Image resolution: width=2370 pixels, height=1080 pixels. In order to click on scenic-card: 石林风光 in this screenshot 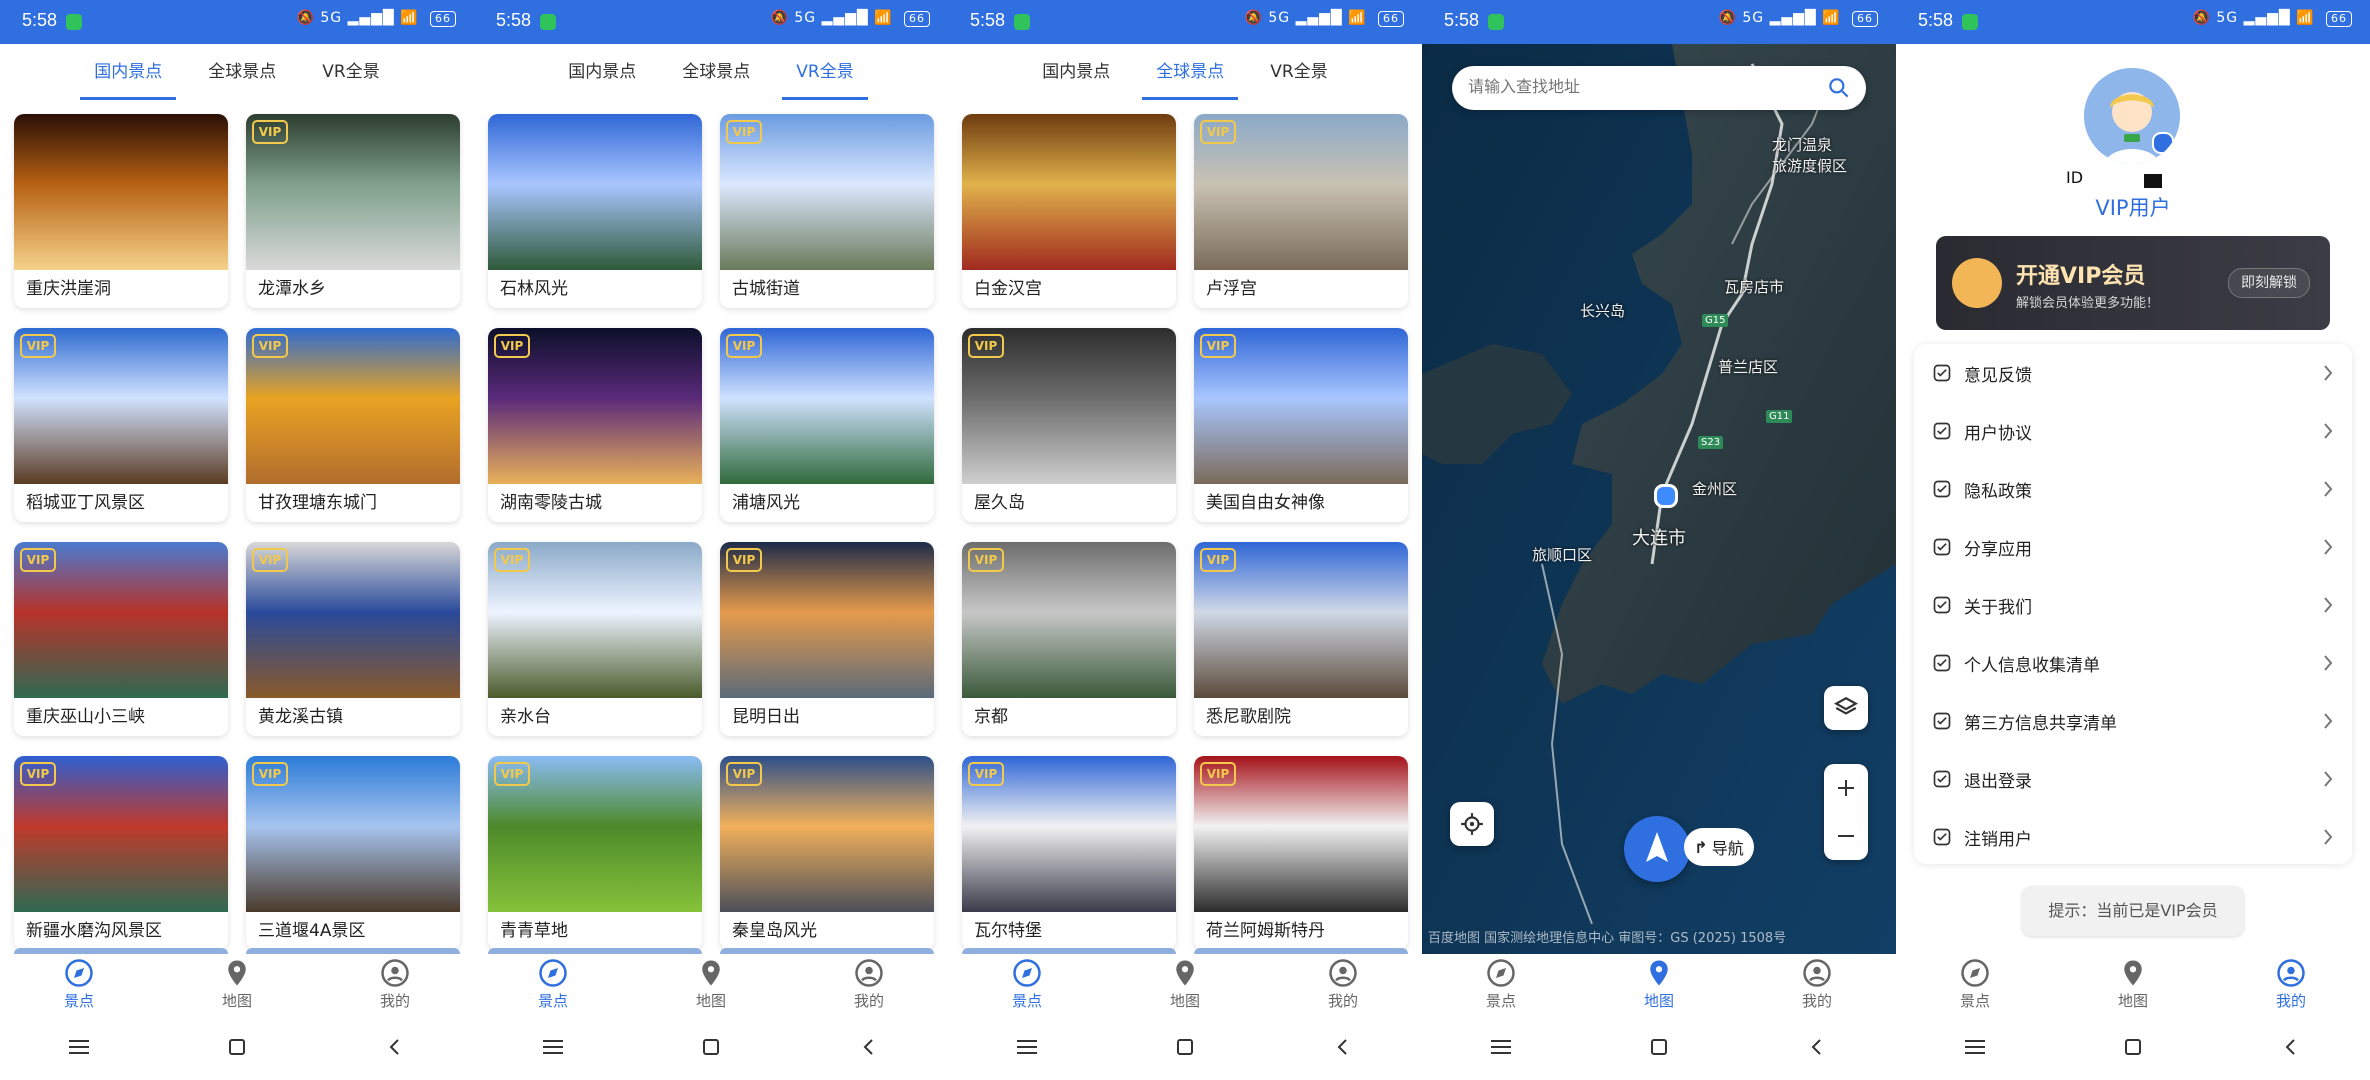, I will do `click(595, 211)`.